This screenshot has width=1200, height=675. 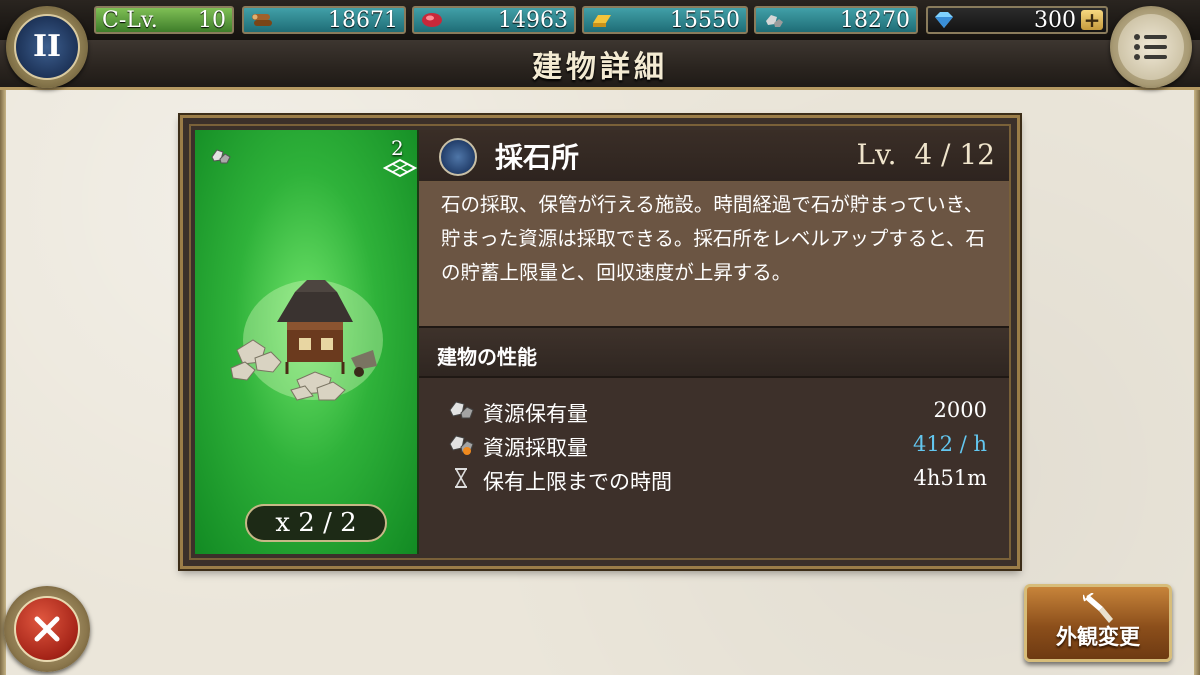 What do you see at coordinates (363, 20) in the screenshot?
I see `wood-amount: 18671` at bounding box center [363, 20].